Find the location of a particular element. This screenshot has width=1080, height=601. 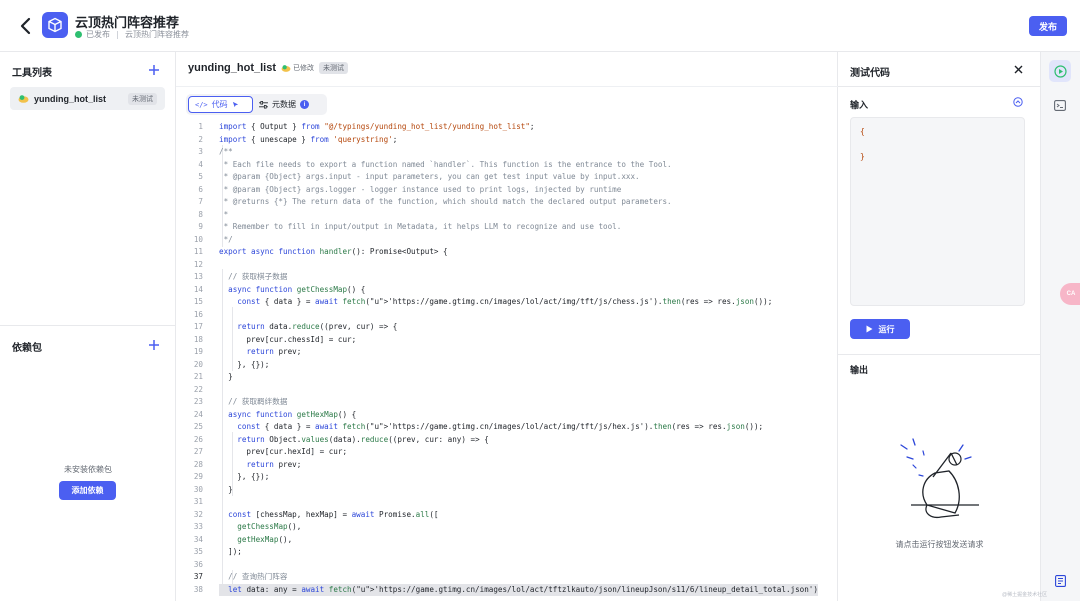

tab-metadata: 元数据 i is located at coordinates (284, 104).